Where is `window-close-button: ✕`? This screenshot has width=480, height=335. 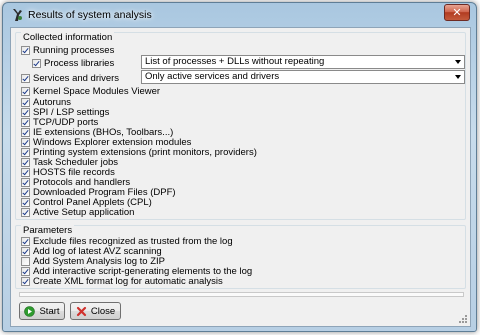
window-close-button: ✕ is located at coordinates (457, 12).